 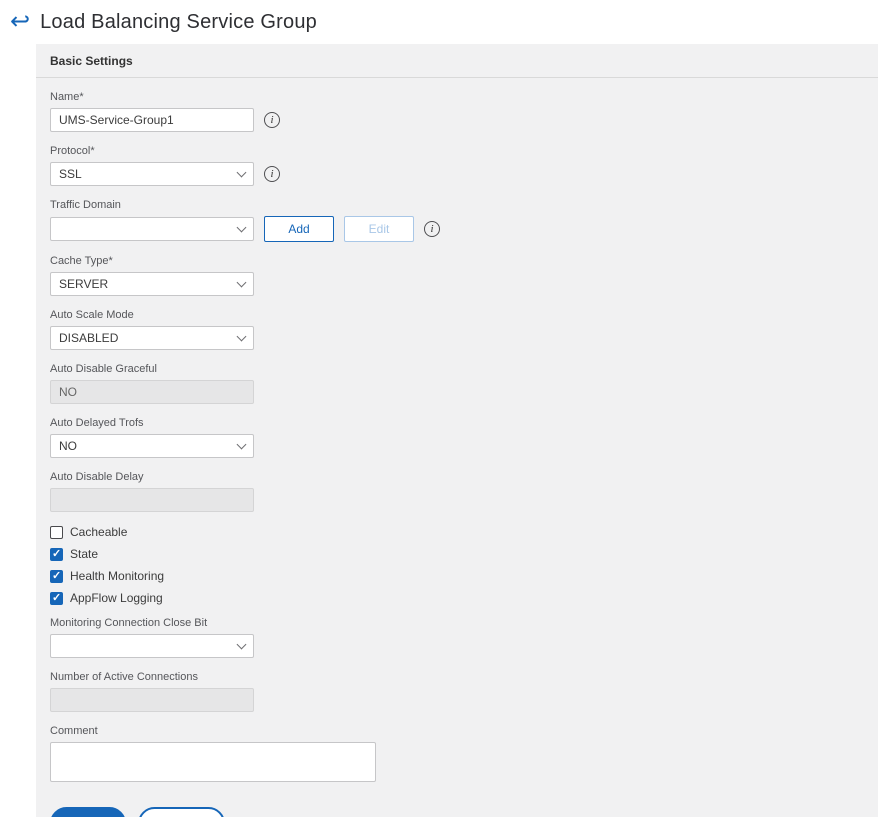 I want to click on protocol-info-icon: i, so click(x=272, y=174).